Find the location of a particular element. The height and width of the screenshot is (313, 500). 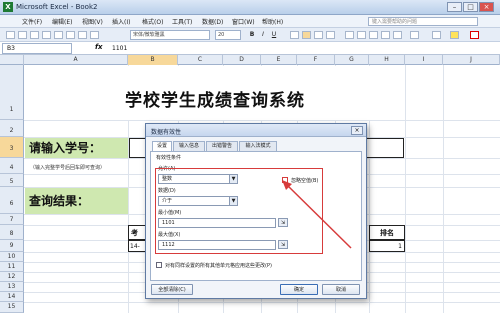

dialog-title: 数据有效性 is located at coordinates (166, 132).